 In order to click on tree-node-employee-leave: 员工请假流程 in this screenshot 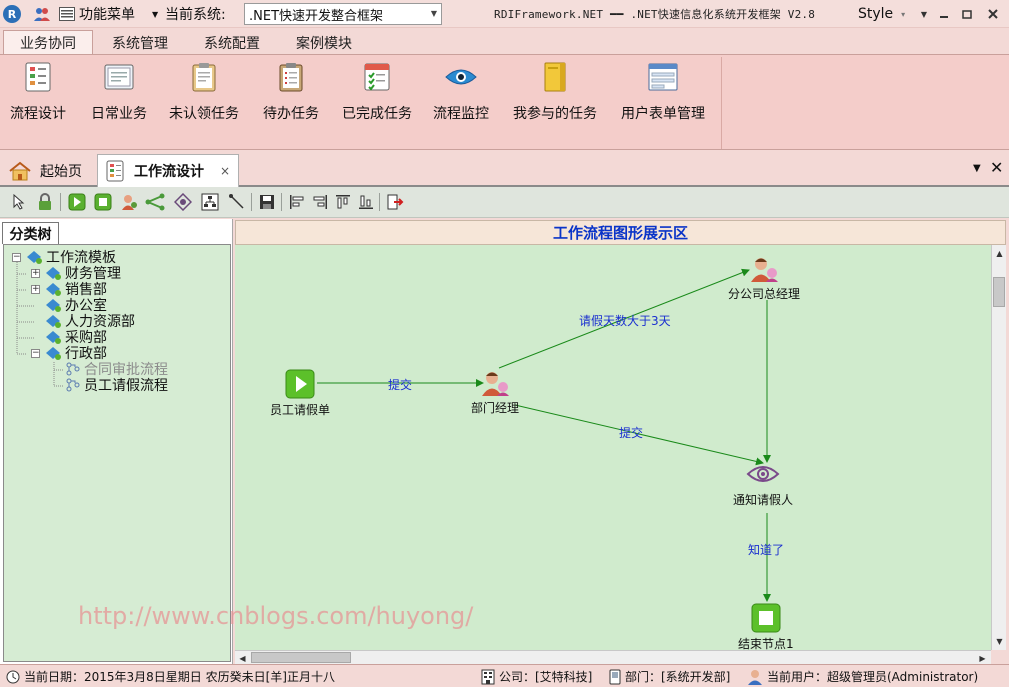, I will do `click(116, 385)`.